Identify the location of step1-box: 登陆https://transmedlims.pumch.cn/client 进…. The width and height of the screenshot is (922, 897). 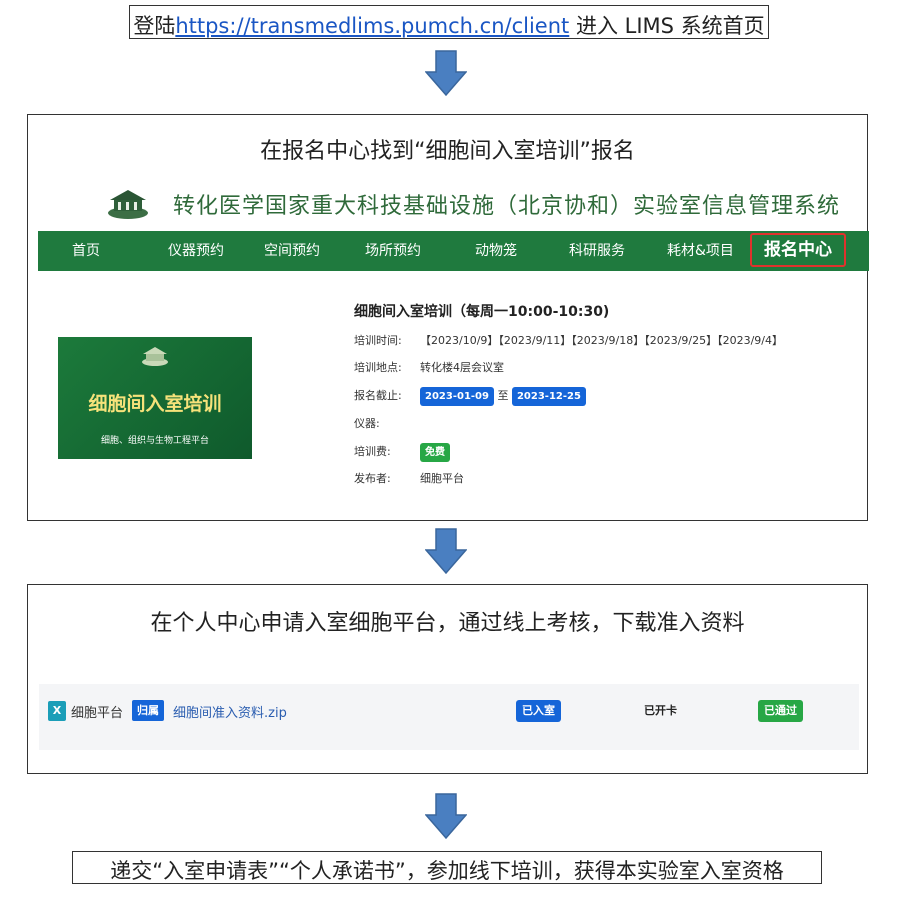
(449, 22).